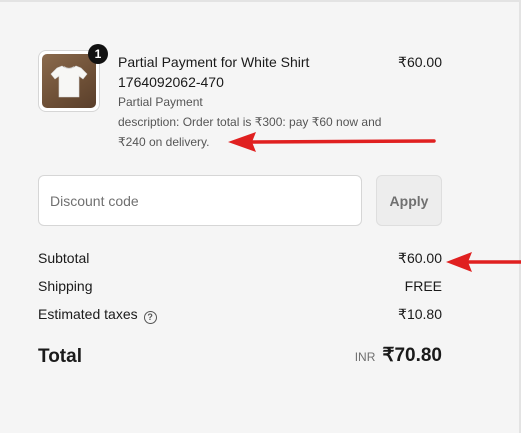  I want to click on subtotal-value: ₹60.00, so click(420, 258).